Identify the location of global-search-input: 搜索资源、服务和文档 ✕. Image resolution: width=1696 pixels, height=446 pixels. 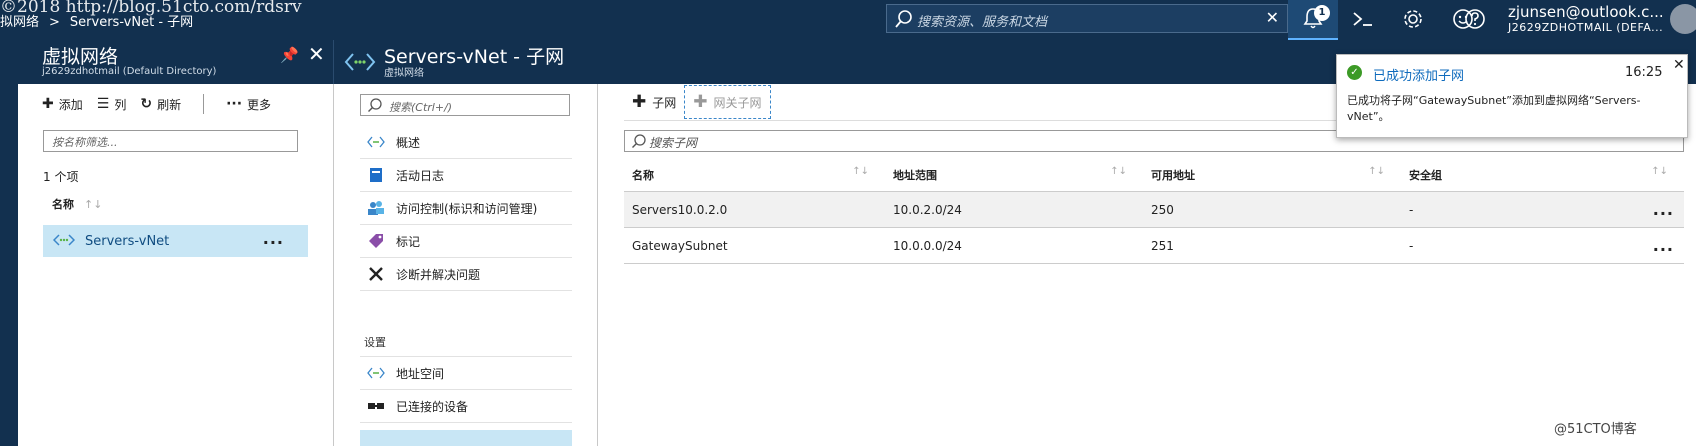
(1087, 18).